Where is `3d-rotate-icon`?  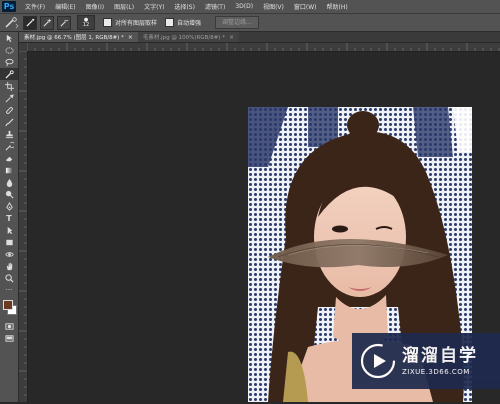
3d-rotate-icon is located at coordinates (9, 254).